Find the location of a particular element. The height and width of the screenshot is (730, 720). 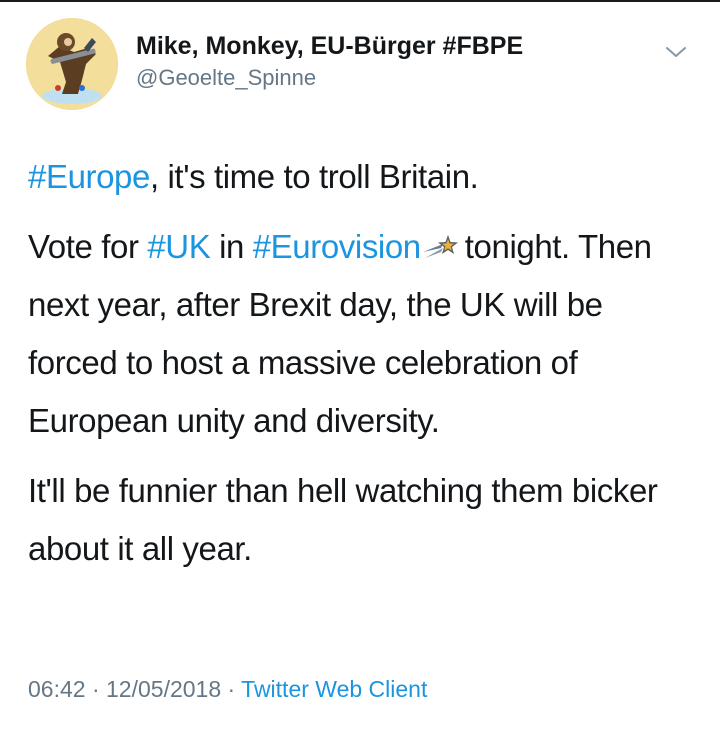

avatar-monkey-icon is located at coordinates (72, 64).